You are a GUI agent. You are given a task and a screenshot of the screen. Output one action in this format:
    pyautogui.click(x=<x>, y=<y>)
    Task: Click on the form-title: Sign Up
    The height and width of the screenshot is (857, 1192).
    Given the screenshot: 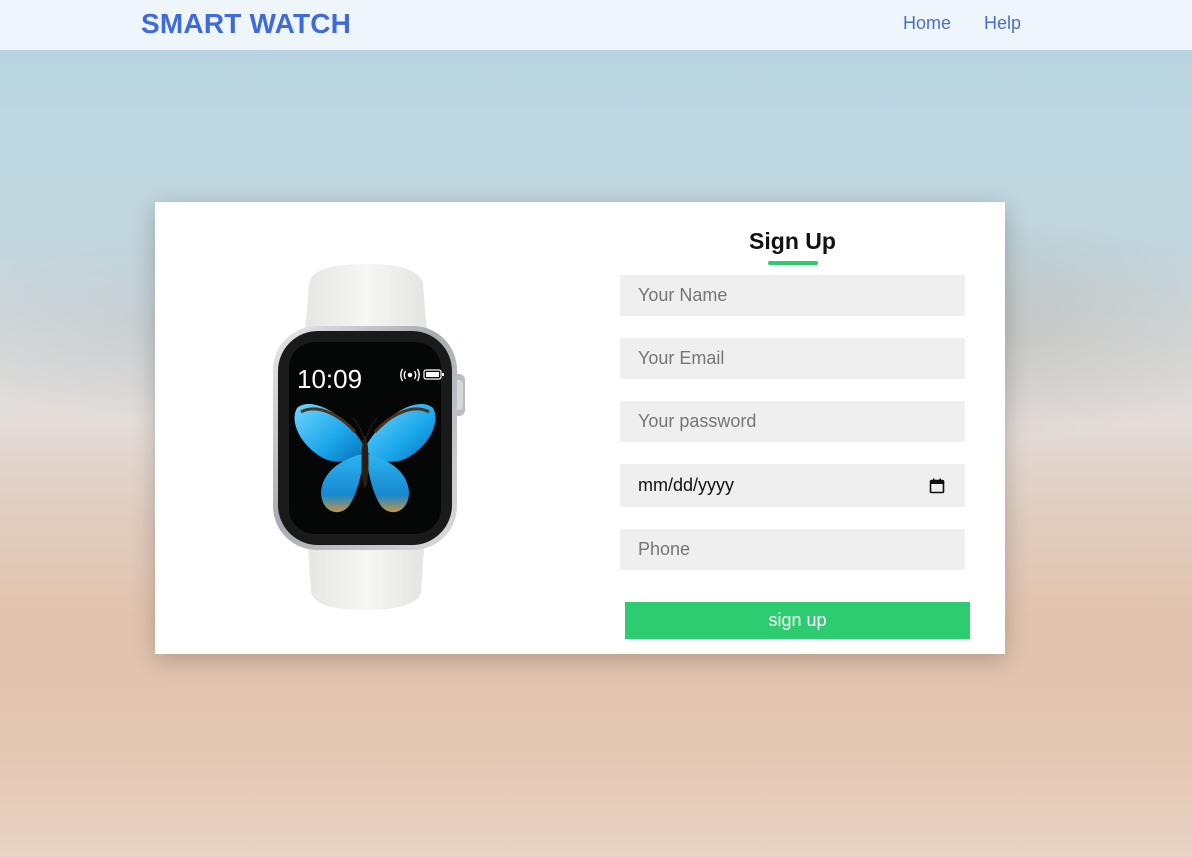 What is the action you would take?
    pyautogui.click(x=792, y=241)
    